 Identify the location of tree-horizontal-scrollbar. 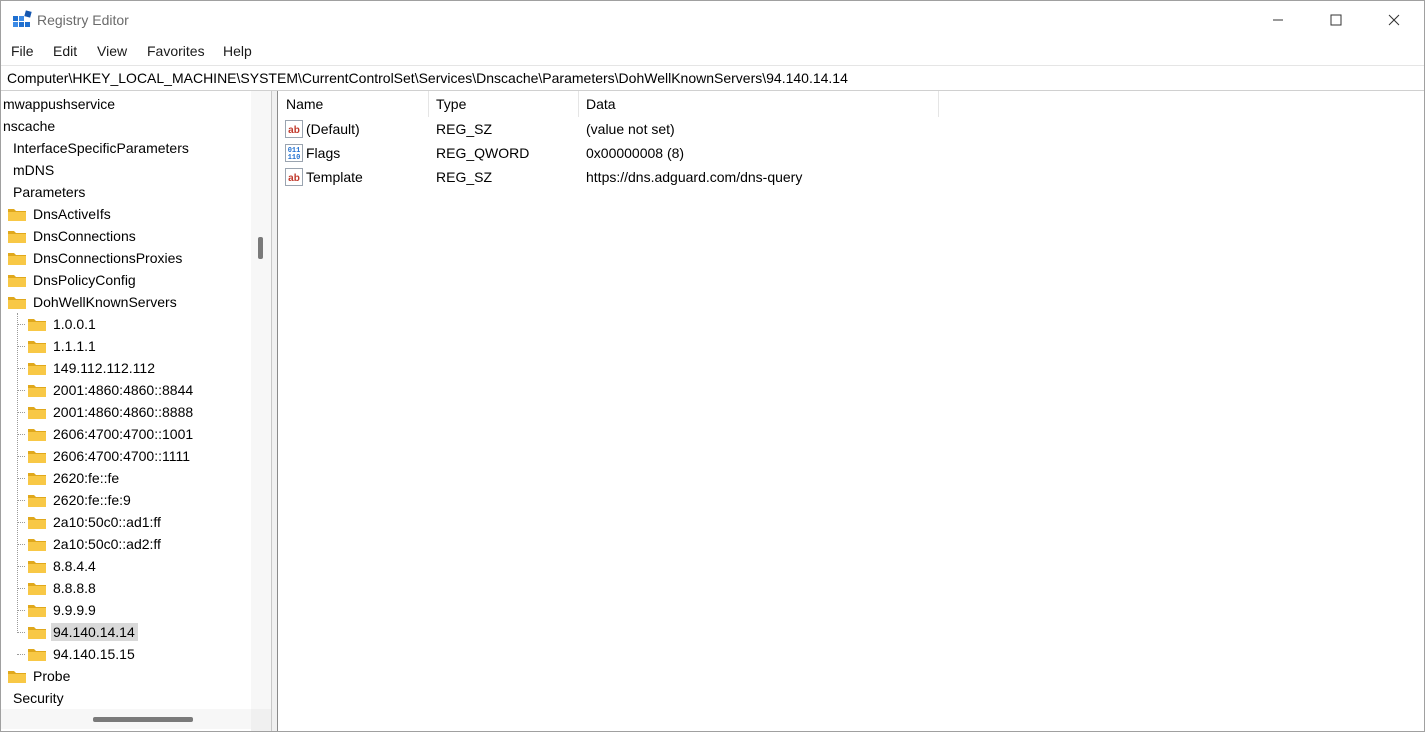
(126, 719).